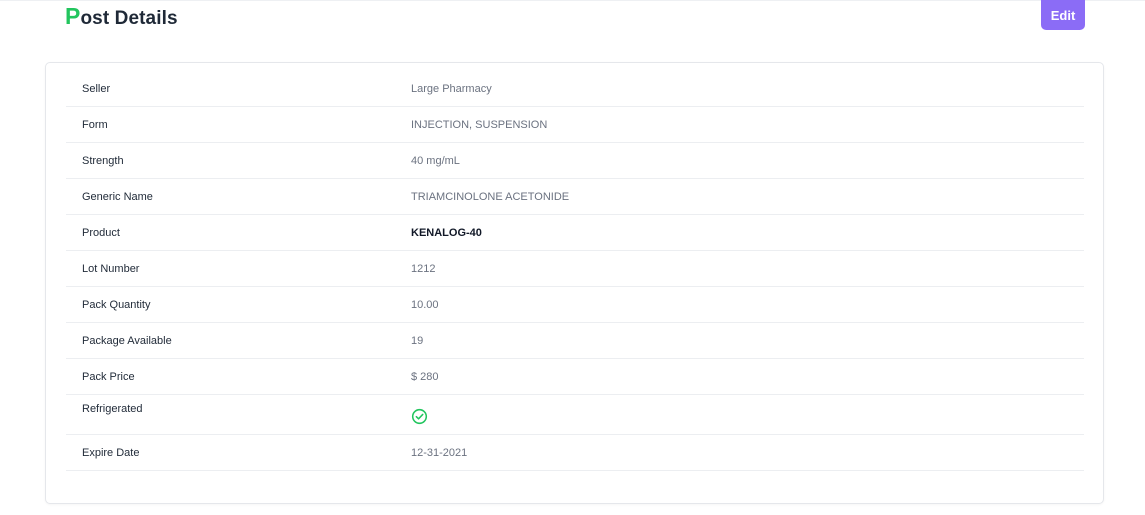 This screenshot has width=1145, height=515. What do you see at coordinates (96, 88) in the screenshot?
I see `detail-label: Seller` at bounding box center [96, 88].